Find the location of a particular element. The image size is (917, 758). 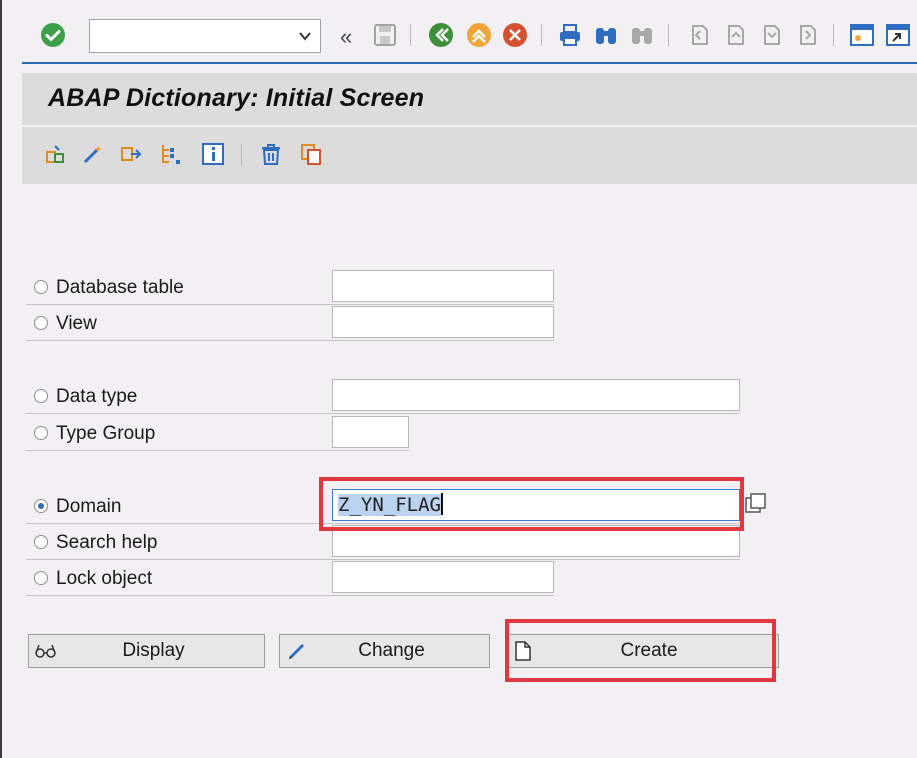

delete-icon is located at coordinates (271, 154).